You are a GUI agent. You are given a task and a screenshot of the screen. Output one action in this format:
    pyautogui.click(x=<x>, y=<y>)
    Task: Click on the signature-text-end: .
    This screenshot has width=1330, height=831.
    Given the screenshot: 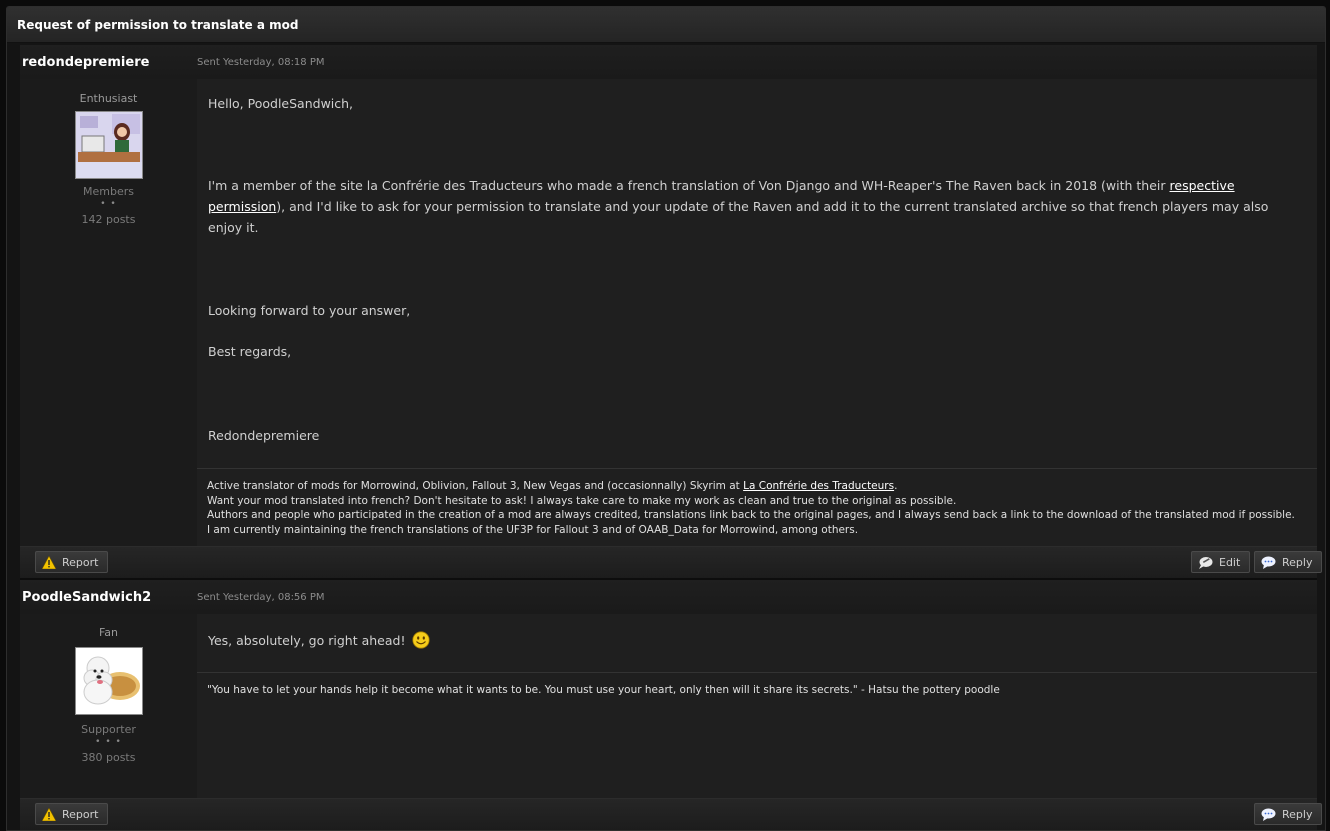 What is the action you would take?
    pyautogui.click(x=896, y=486)
    